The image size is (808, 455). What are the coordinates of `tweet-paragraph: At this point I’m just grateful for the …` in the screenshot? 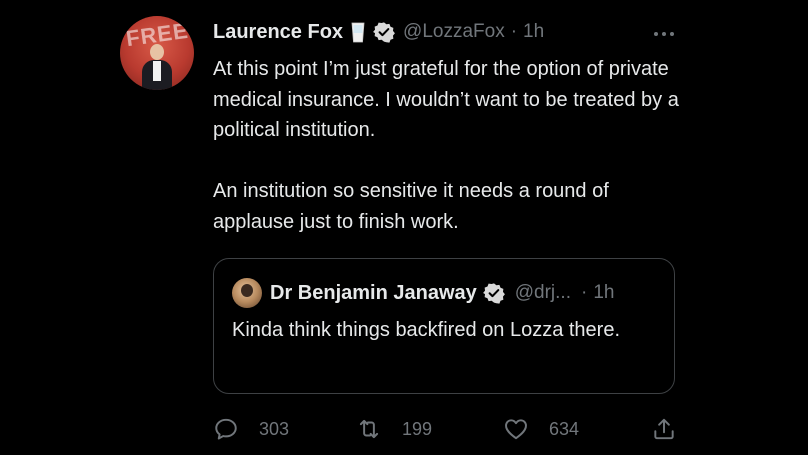 It's located at (446, 99).